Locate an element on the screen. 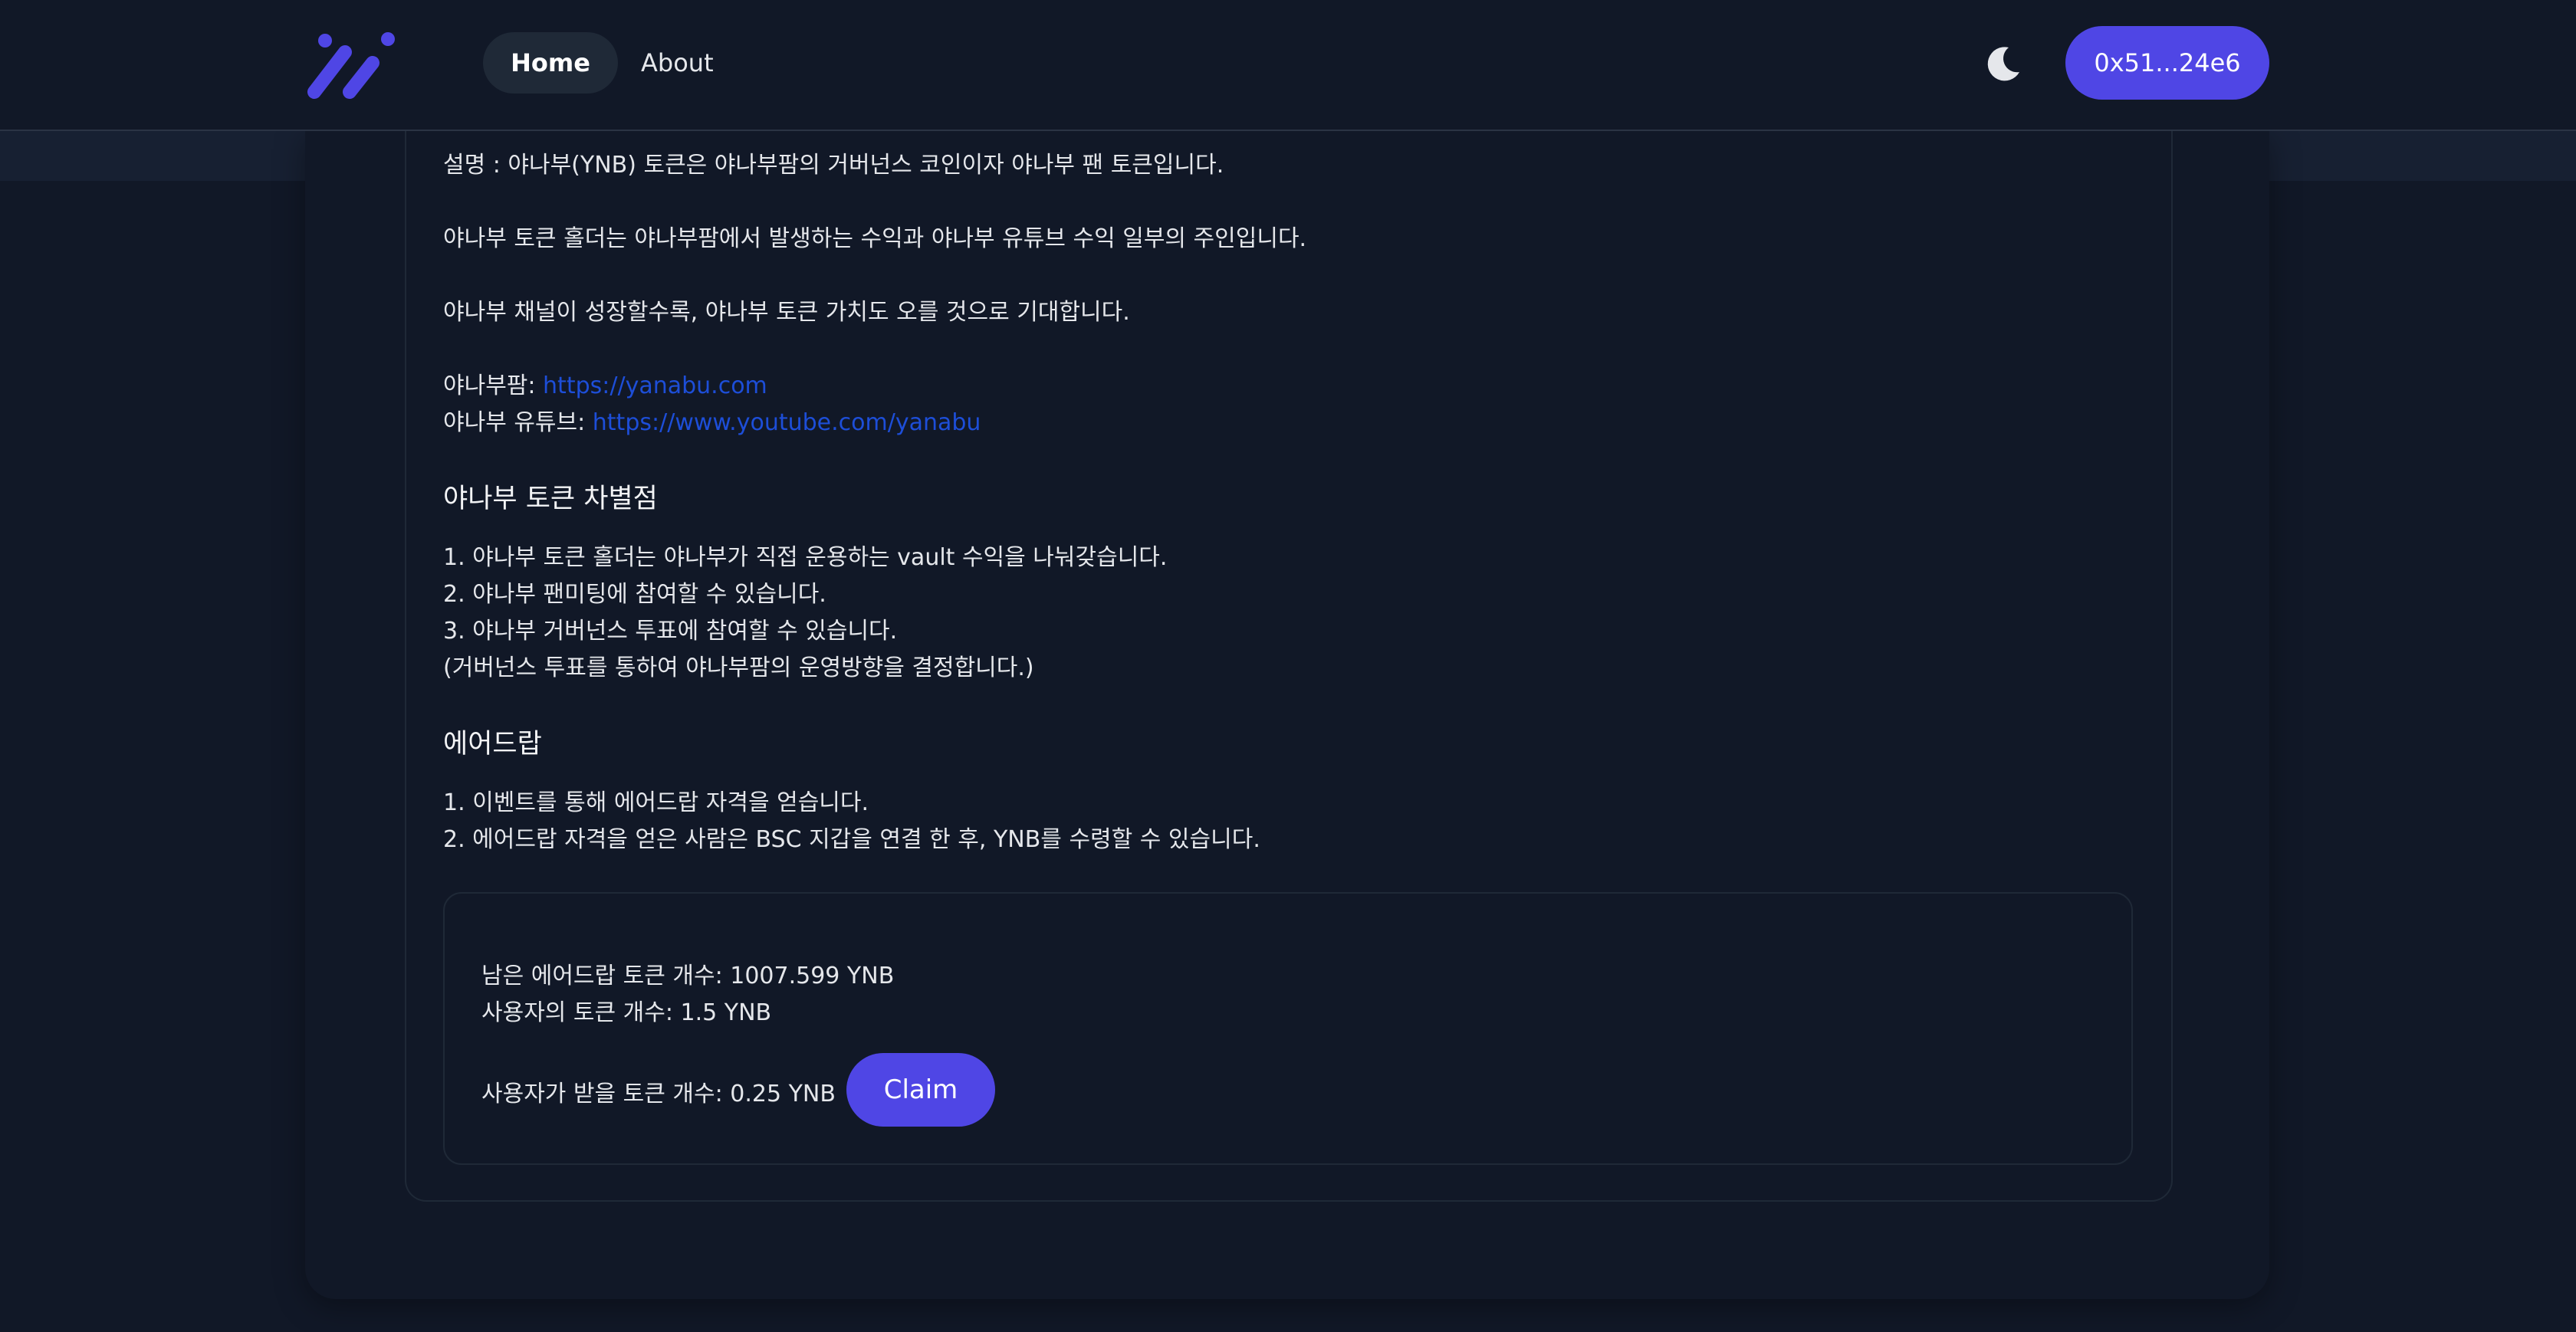 The height and width of the screenshot is (1332, 2576). nav-about-tab: About is located at coordinates (677, 63).